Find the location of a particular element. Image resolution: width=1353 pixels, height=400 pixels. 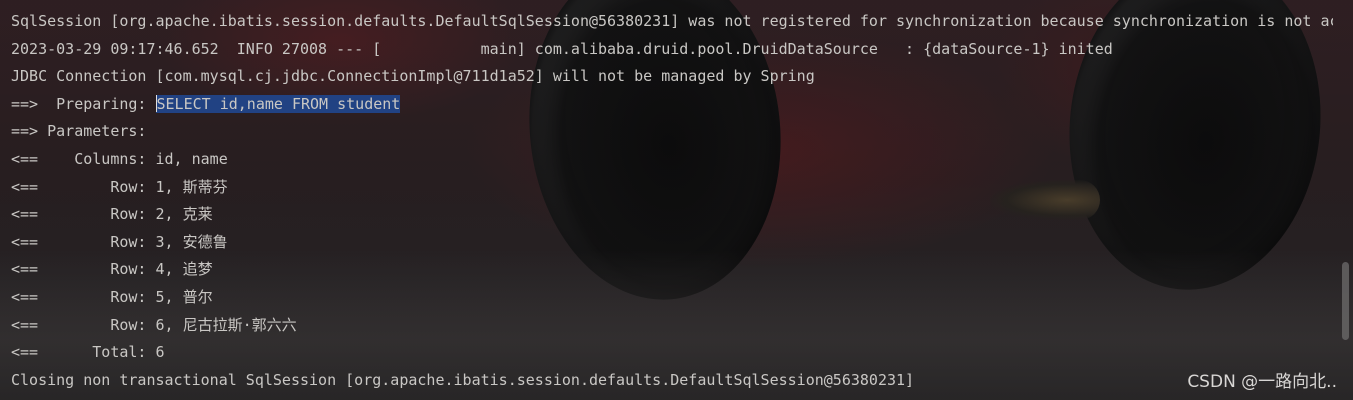

log-text: <== Row: 3, 安德鲁 is located at coordinates (119, 241).